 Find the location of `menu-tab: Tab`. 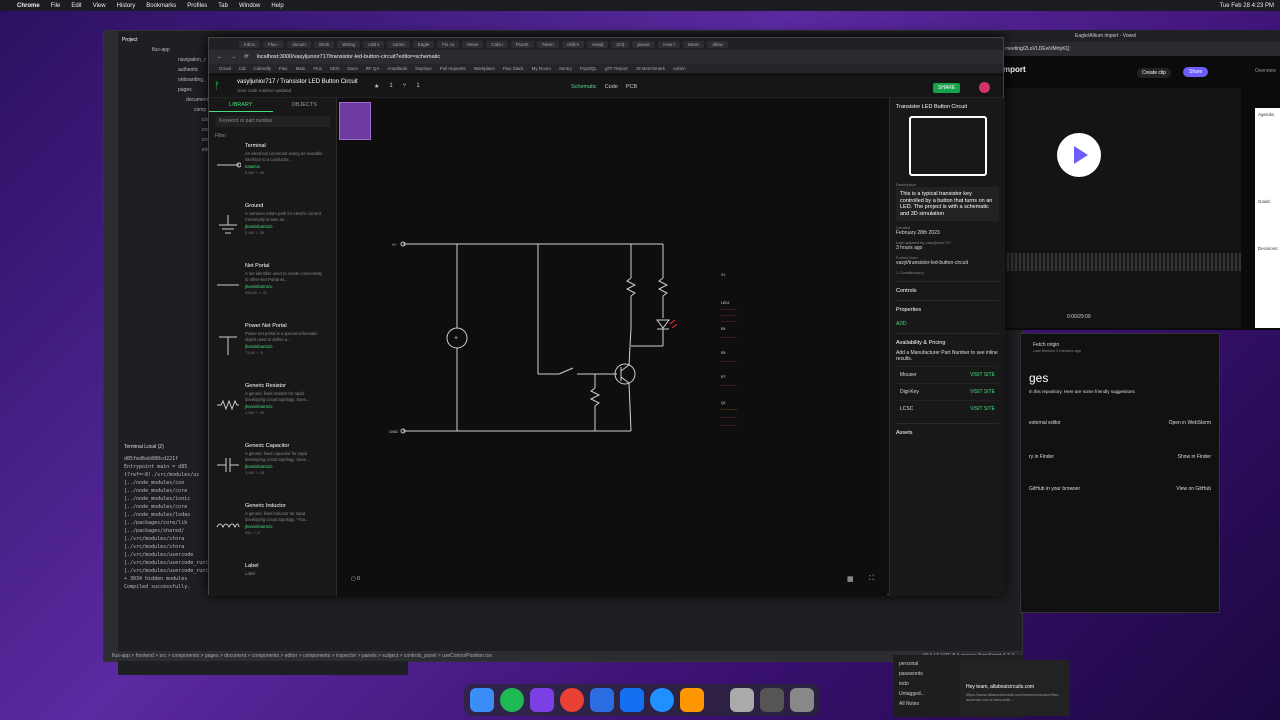

menu-tab: Tab is located at coordinates (223, 6).